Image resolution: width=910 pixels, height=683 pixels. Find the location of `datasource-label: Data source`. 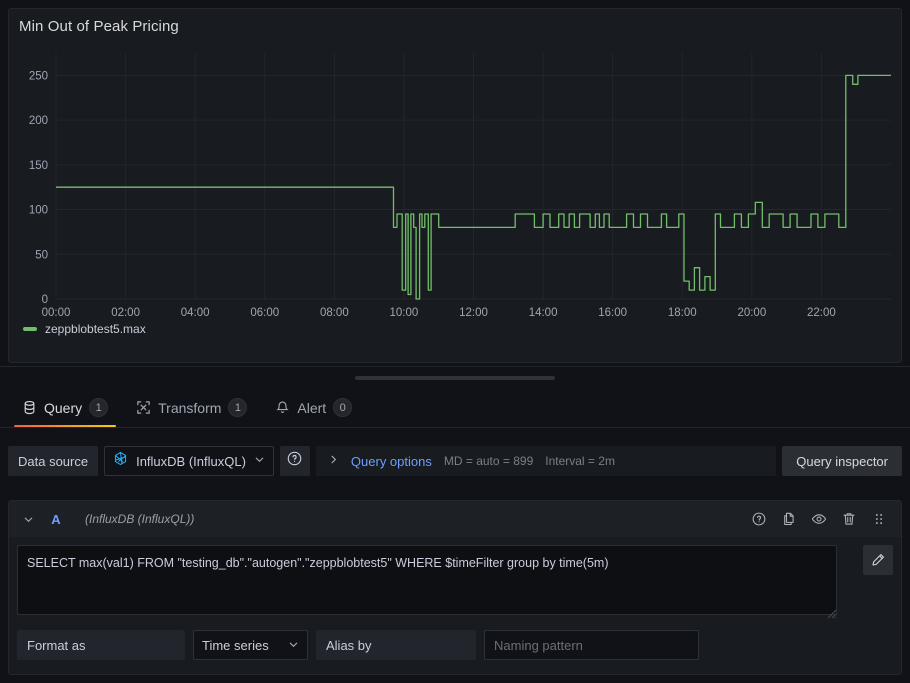

datasource-label: Data source is located at coordinates (53, 461).